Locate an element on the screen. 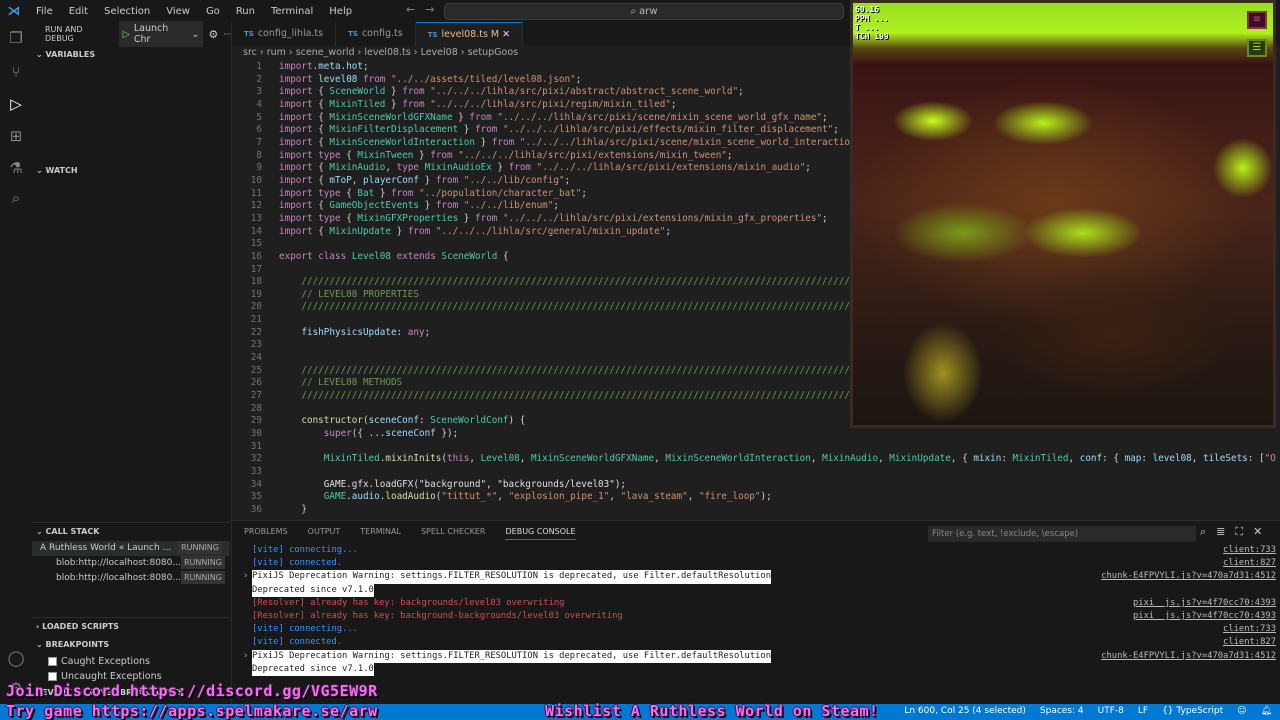 The width and height of the screenshot is (1280, 720). close-panel-icon: ✕ is located at coordinates (1257, 532).